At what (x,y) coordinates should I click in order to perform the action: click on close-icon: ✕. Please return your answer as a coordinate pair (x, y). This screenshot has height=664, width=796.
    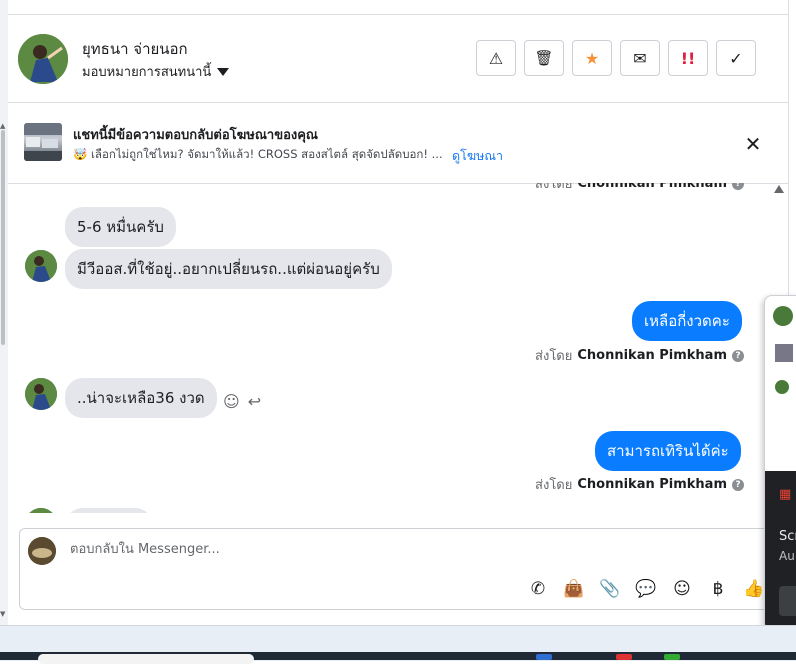
    Looking at the image, I should click on (753, 144).